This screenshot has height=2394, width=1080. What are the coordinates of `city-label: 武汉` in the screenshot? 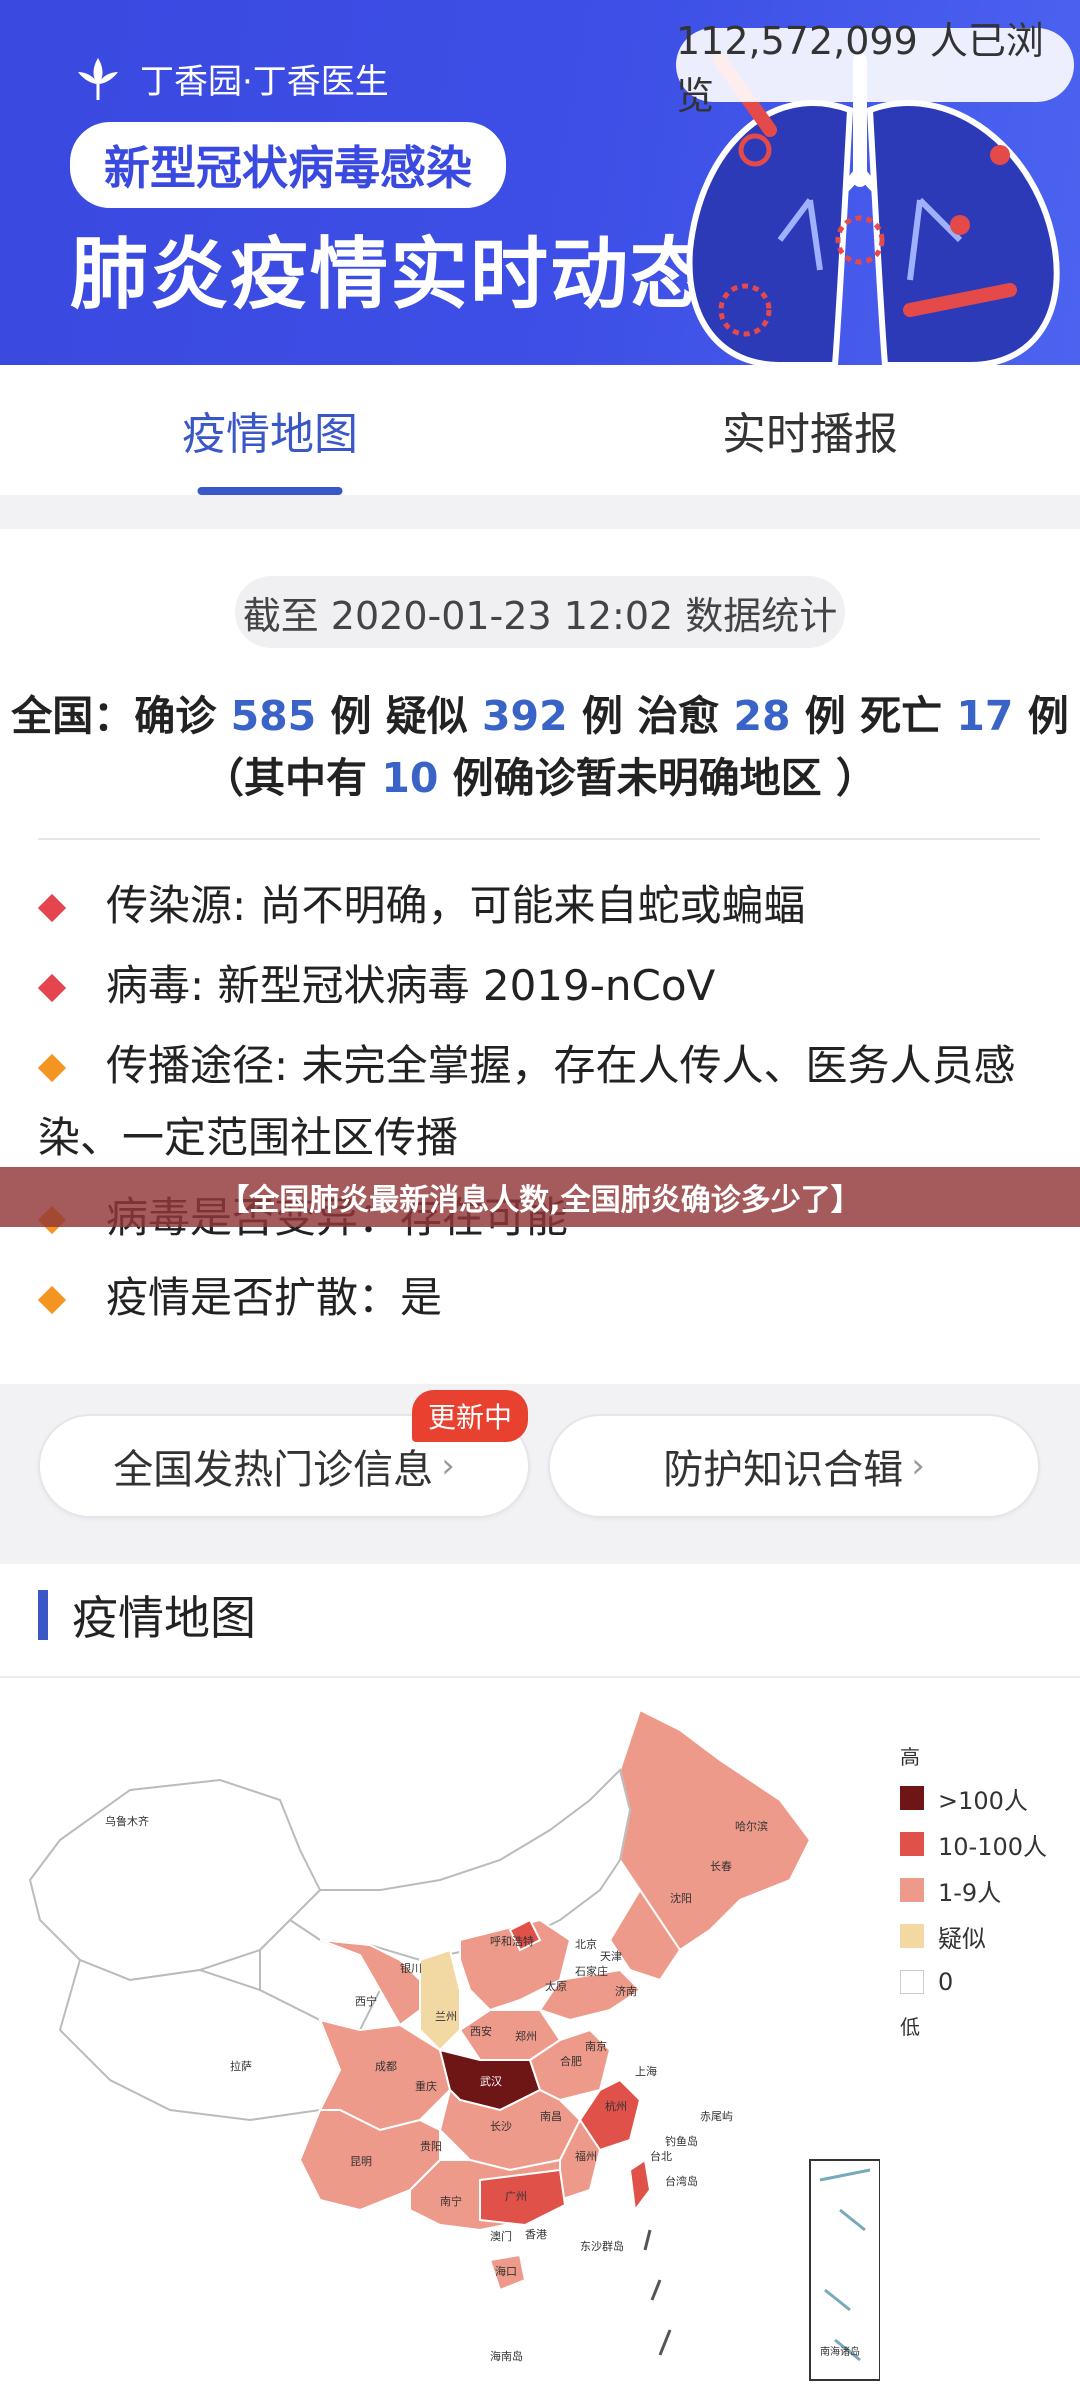 It's located at (491, 2081).